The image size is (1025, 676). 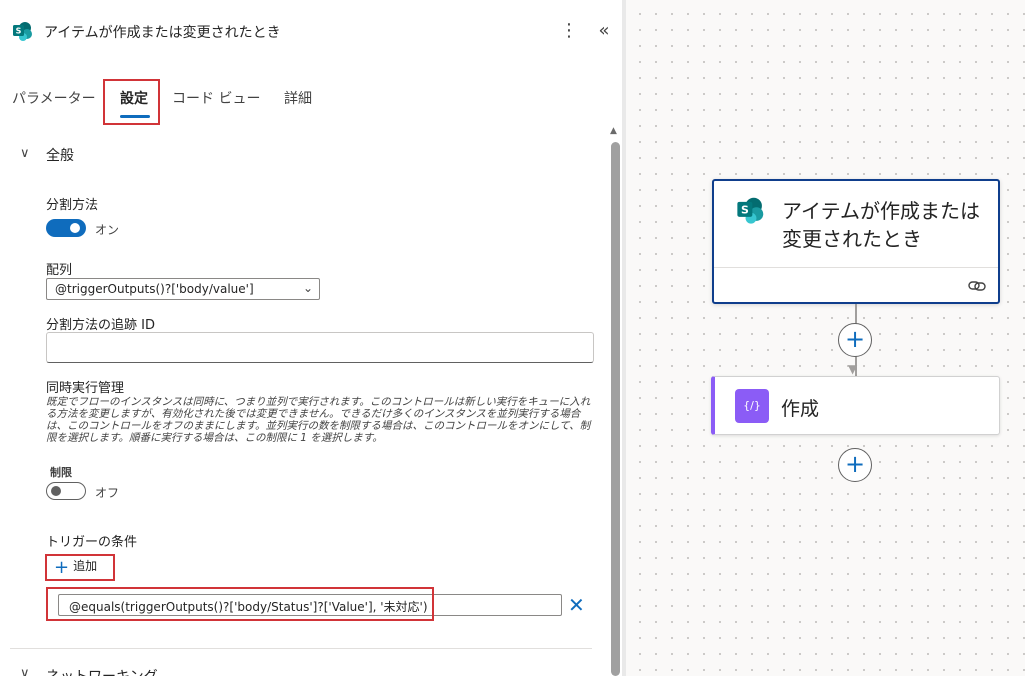 I want to click on split-on-label: 分割方法, so click(x=72, y=205).